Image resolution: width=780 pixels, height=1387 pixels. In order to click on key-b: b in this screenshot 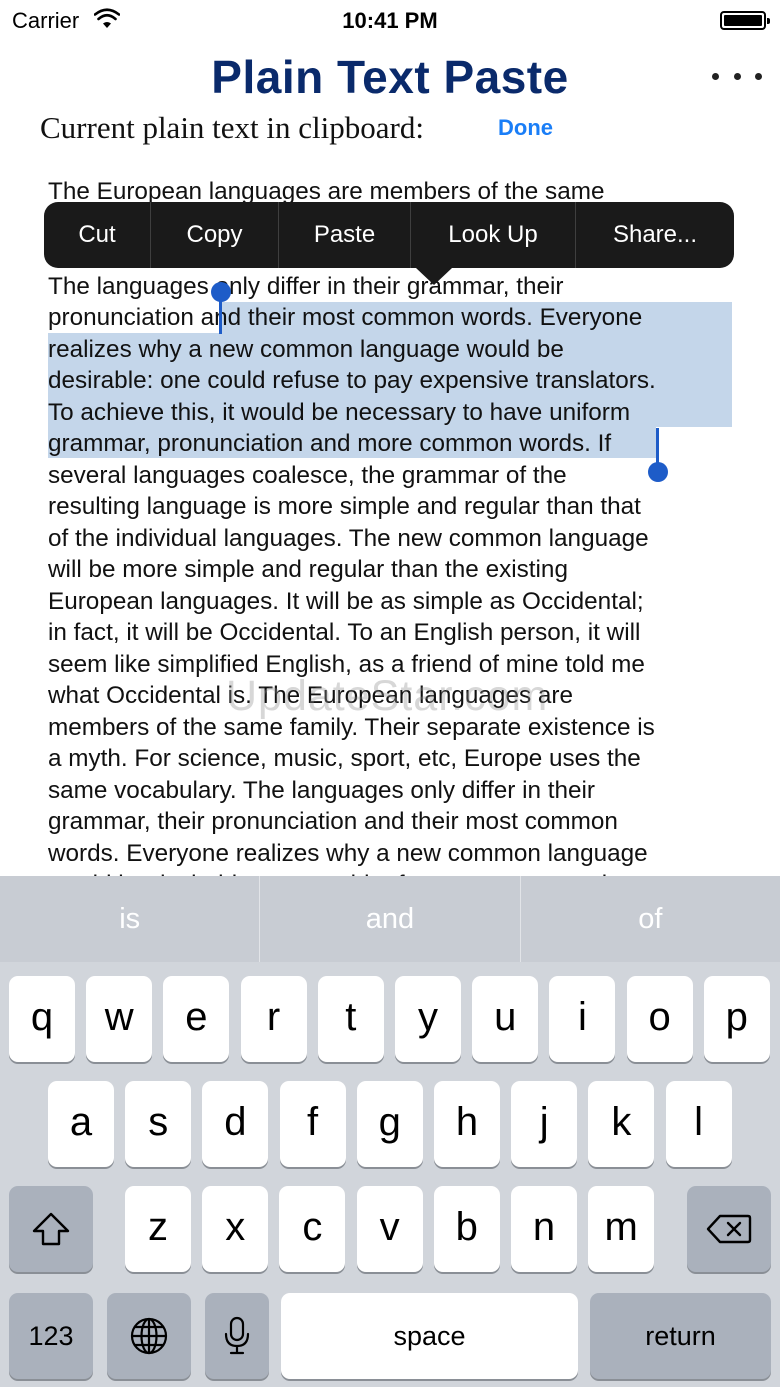, I will do `click(466, 1229)`.